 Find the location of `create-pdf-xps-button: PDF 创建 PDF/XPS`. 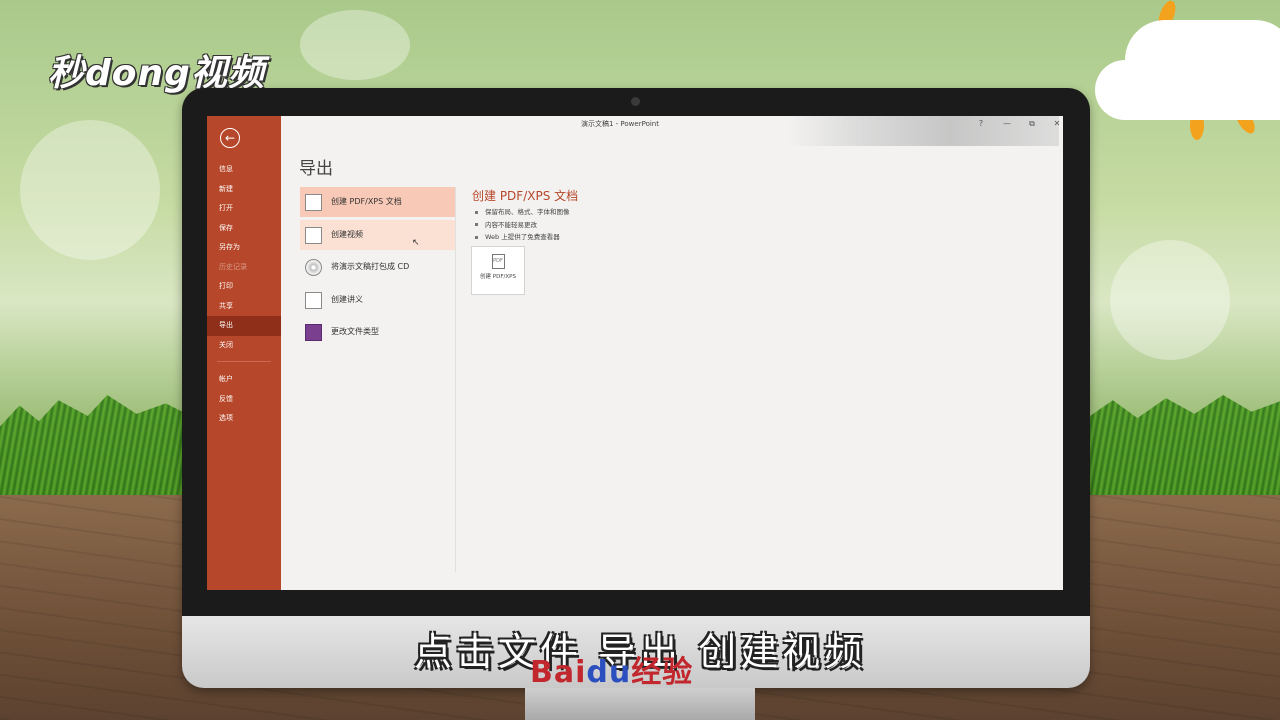

create-pdf-xps-button: PDF 创建 PDF/XPS is located at coordinates (498, 270).